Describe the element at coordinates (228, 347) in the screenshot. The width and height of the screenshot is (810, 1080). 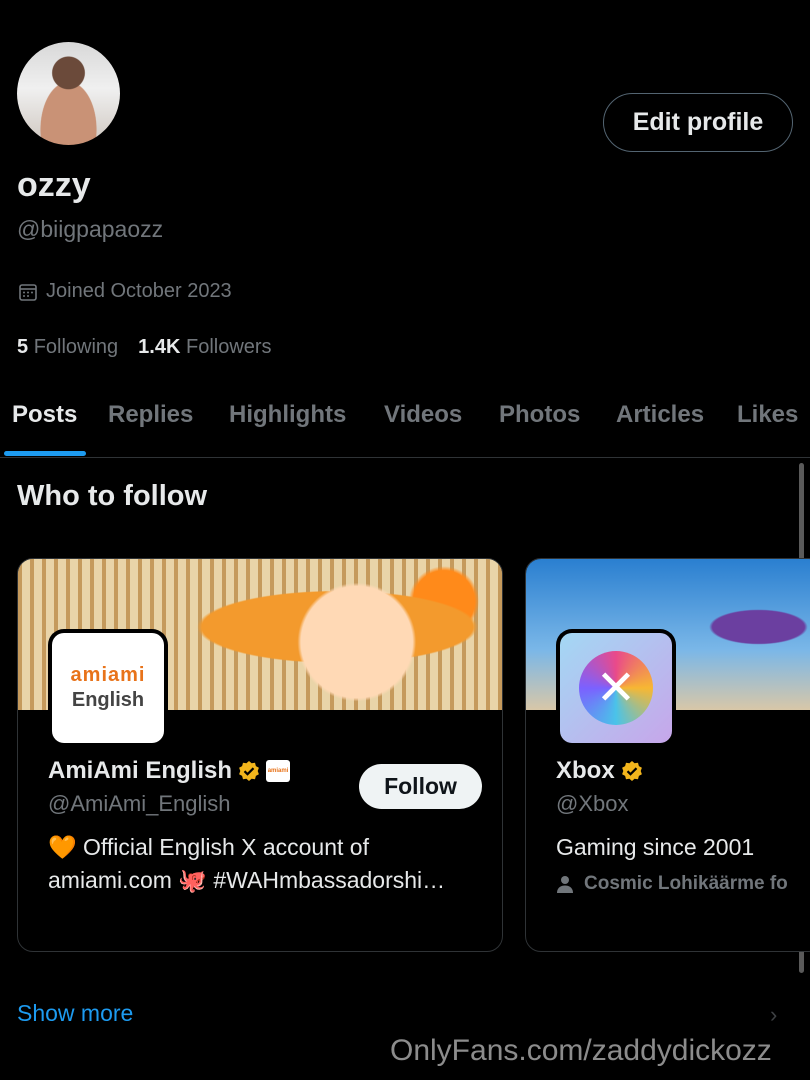
I see `followers-label: Followers` at that location.